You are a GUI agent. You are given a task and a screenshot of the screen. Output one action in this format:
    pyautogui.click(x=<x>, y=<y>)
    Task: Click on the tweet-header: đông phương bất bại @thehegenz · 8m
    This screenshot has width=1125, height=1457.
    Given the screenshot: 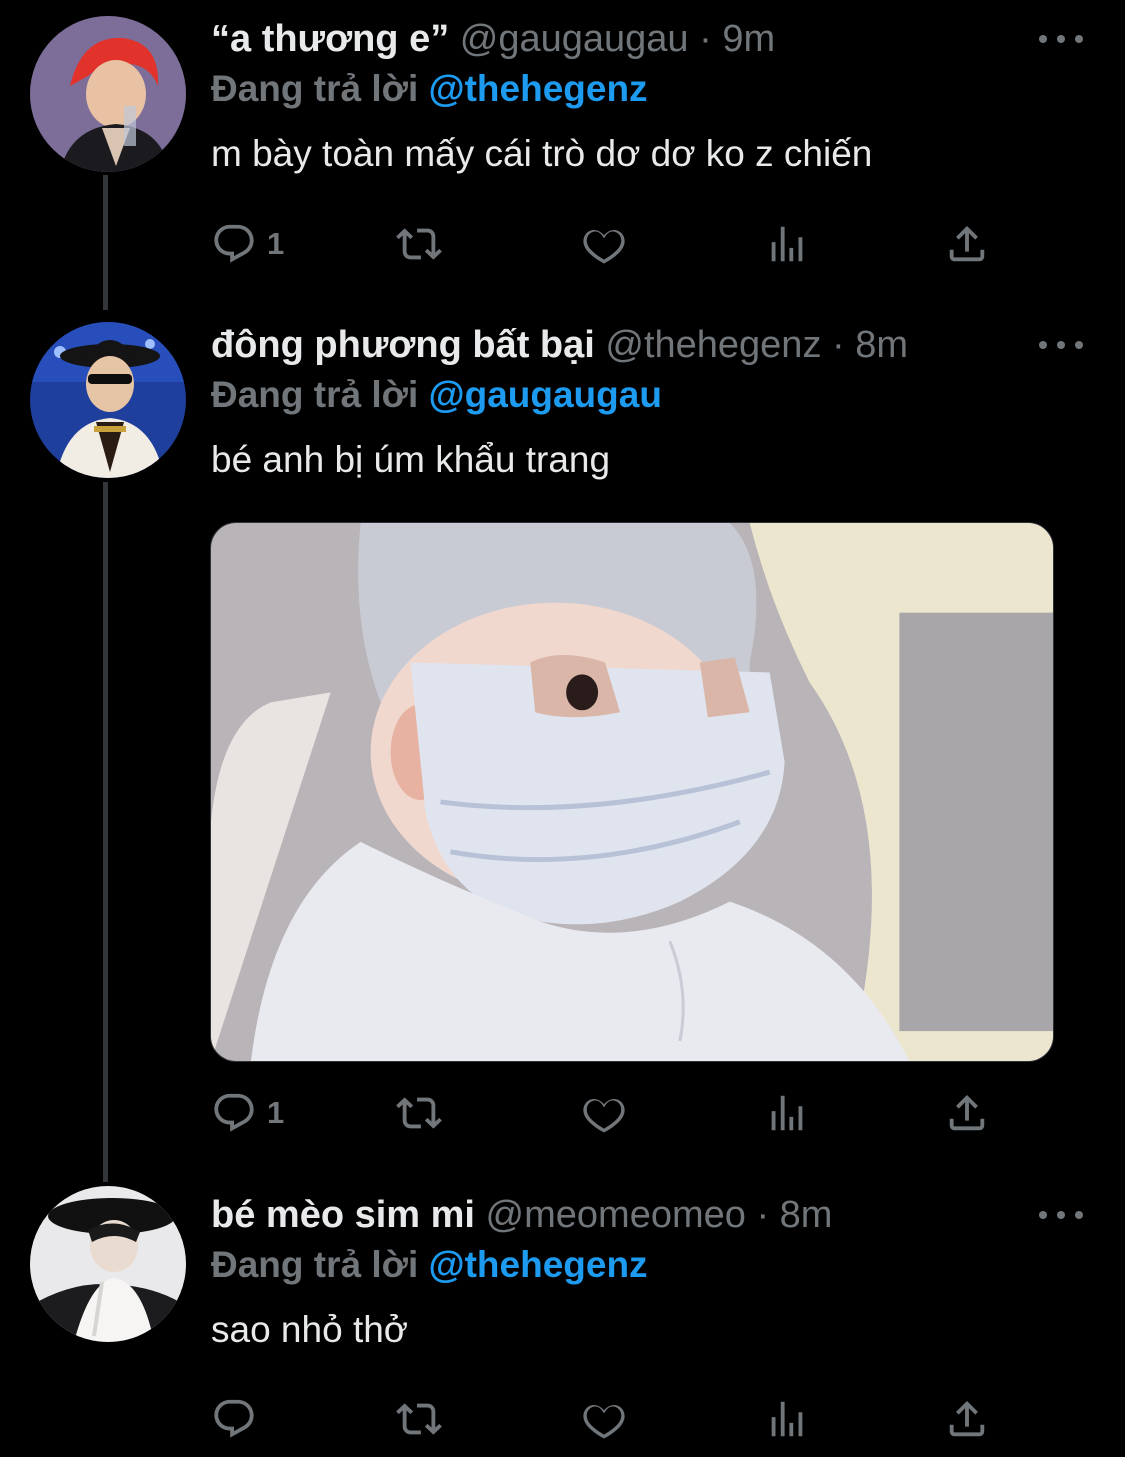 What is the action you would take?
    pyautogui.click(x=623, y=345)
    